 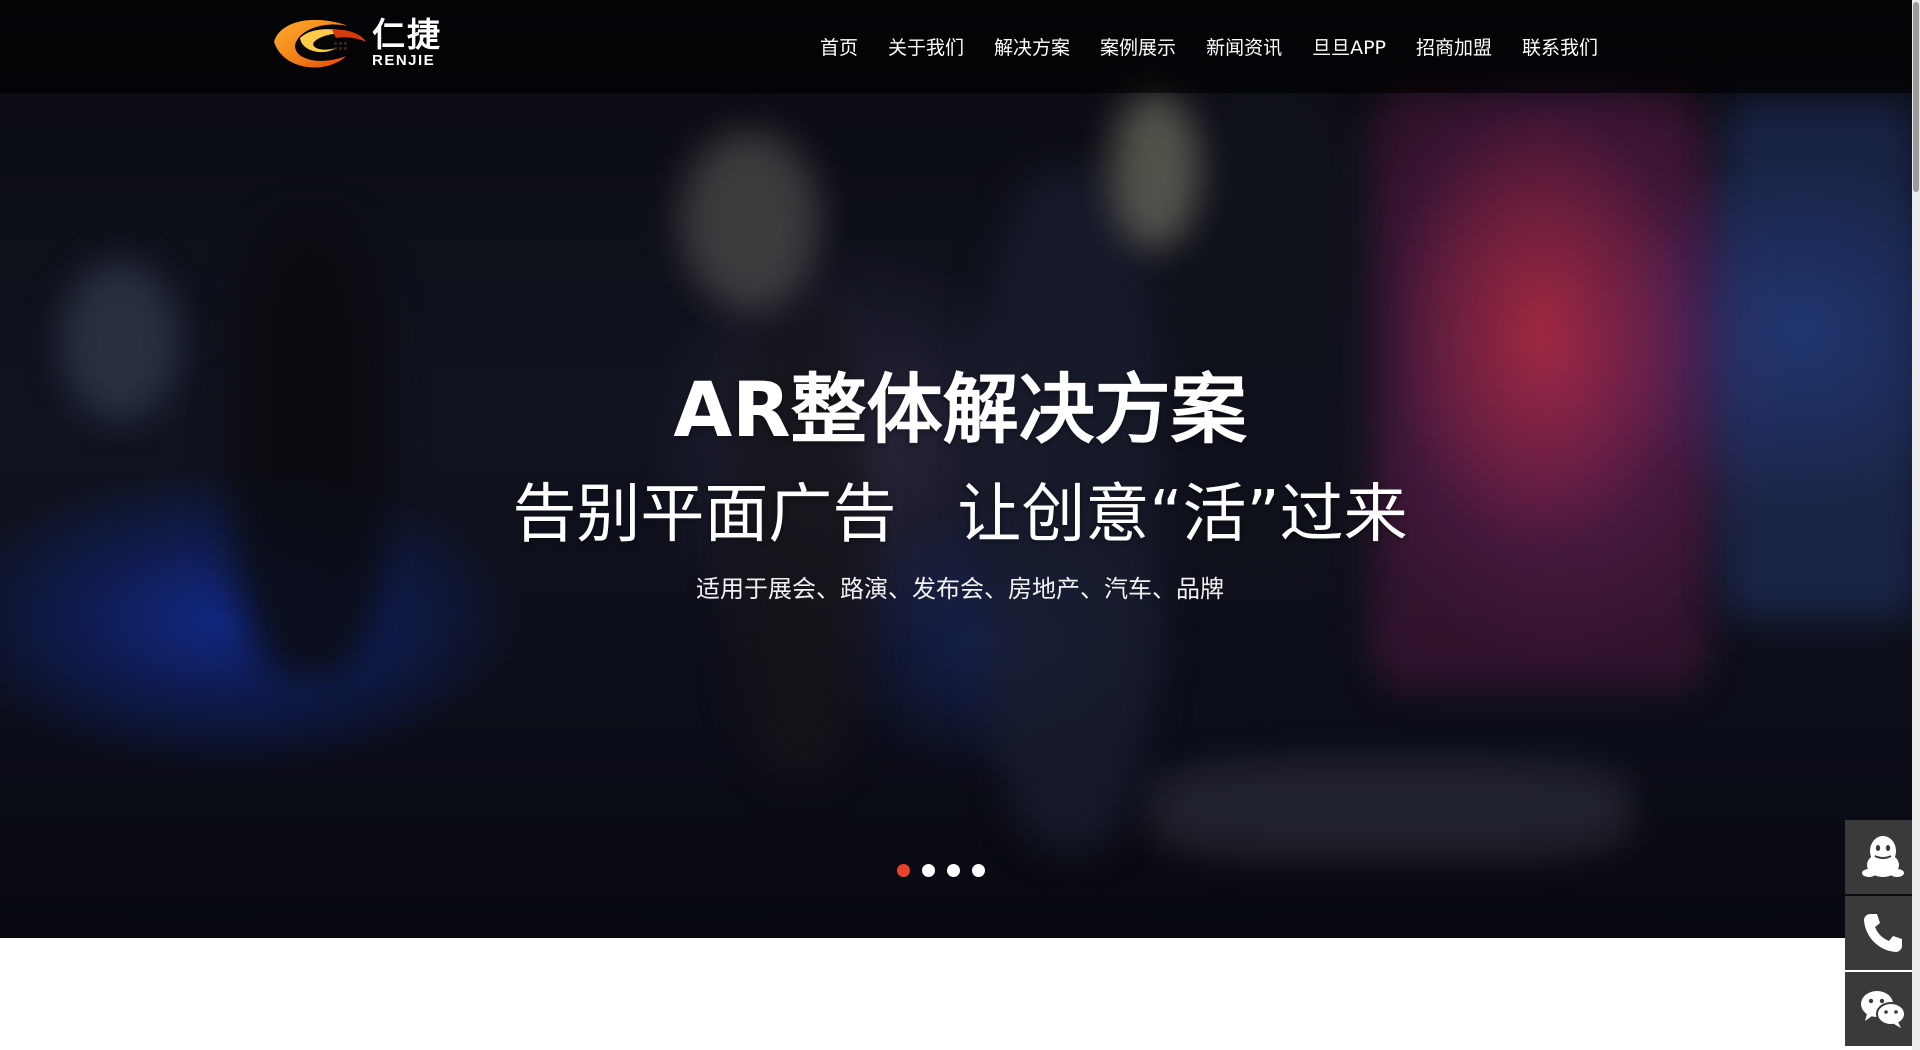 I want to click on phone-icon, so click(x=1882, y=933).